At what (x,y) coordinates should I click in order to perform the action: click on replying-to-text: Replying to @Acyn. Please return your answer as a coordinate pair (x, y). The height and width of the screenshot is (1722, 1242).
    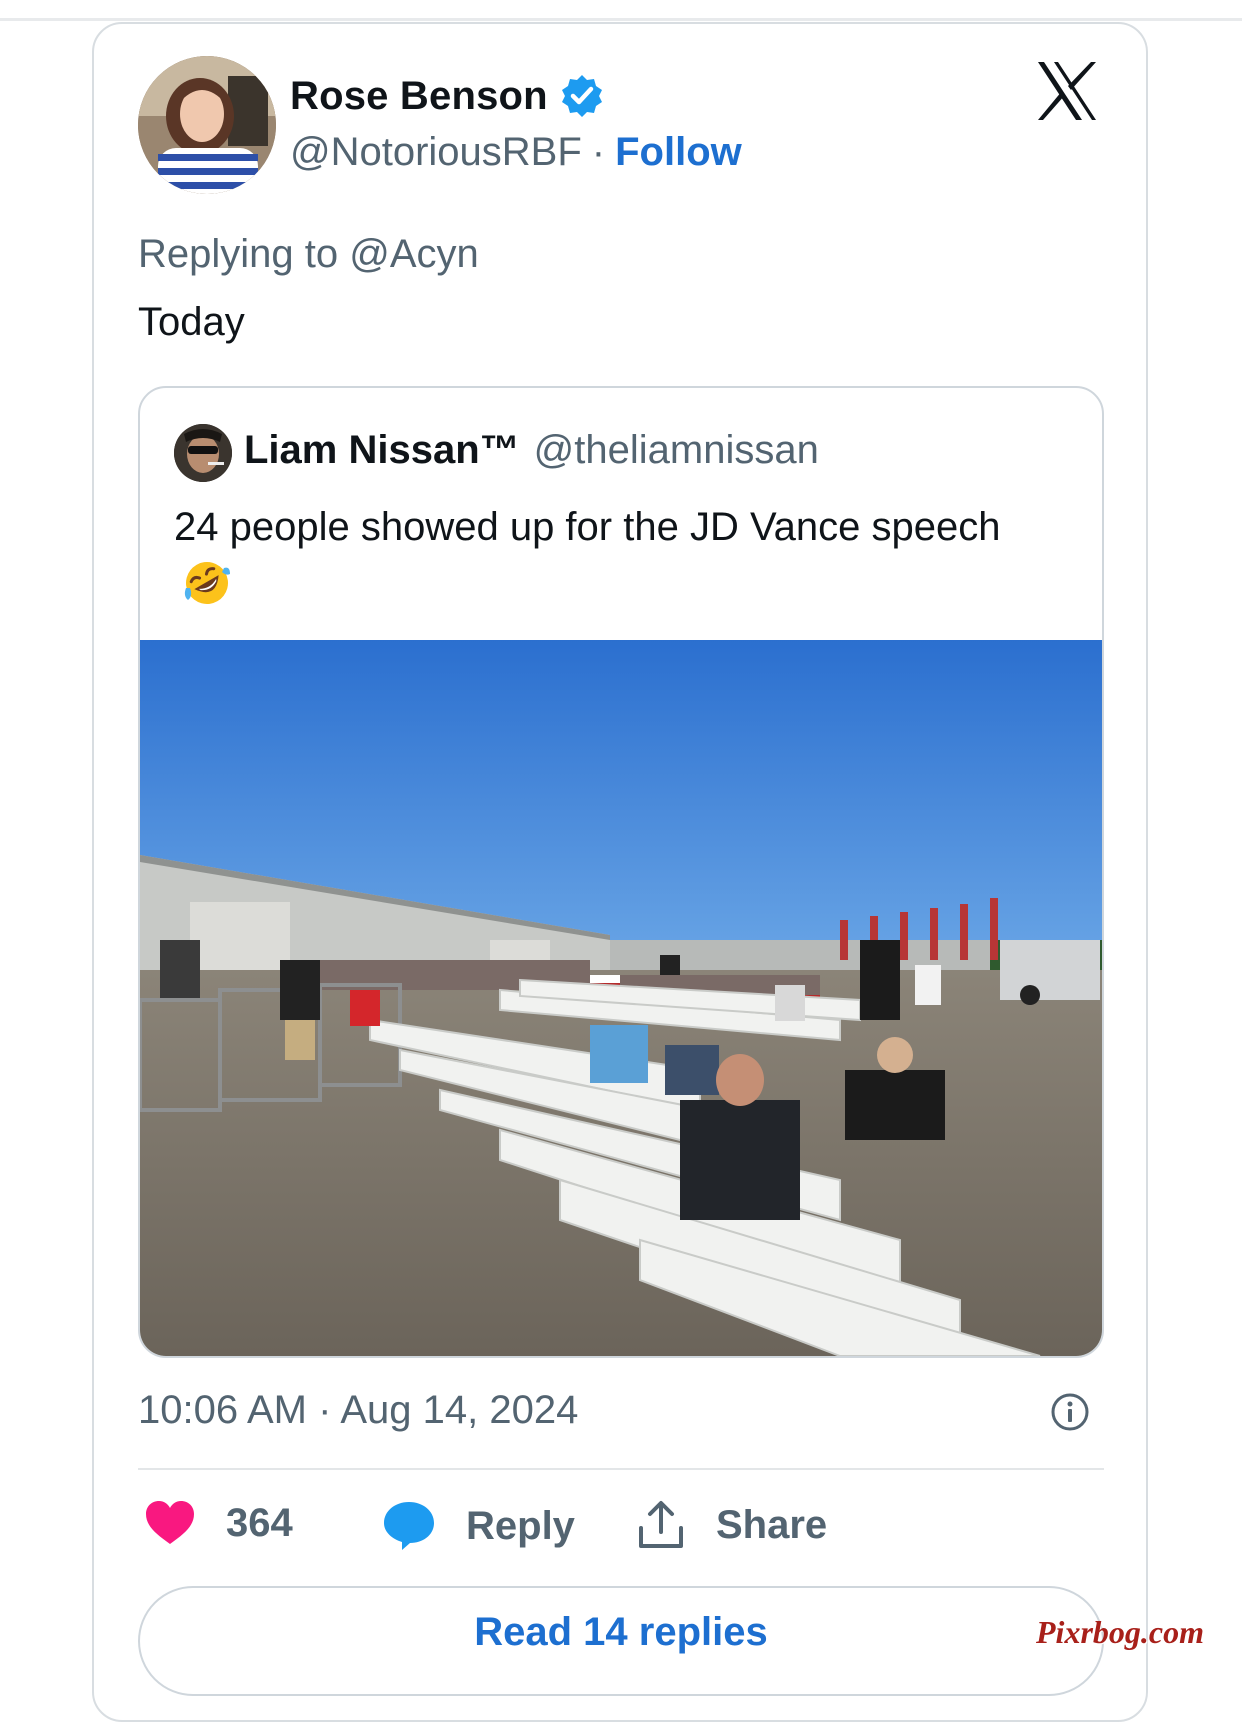
    Looking at the image, I should click on (308, 254).